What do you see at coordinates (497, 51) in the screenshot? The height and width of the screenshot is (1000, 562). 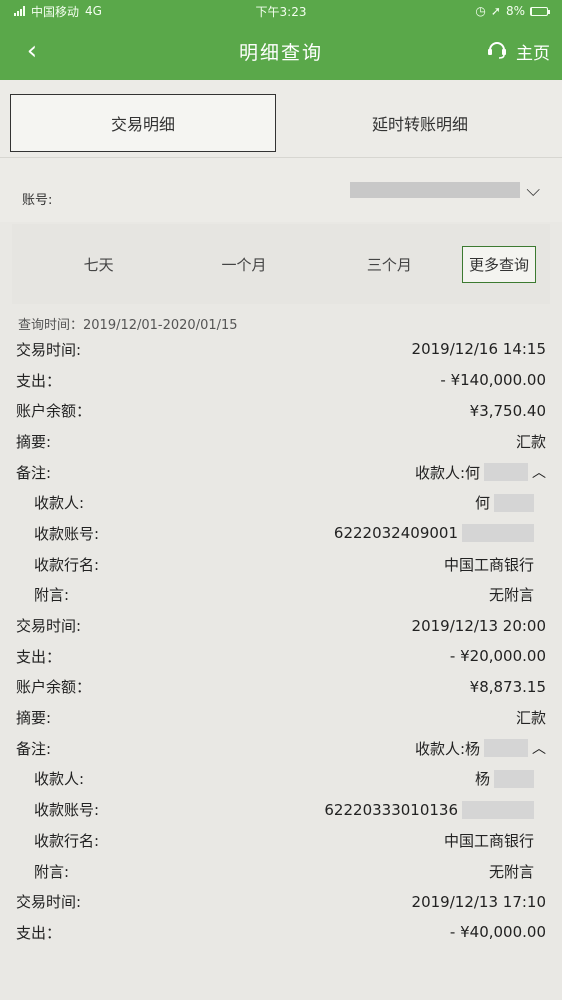 I see `headset-service-icon` at bounding box center [497, 51].